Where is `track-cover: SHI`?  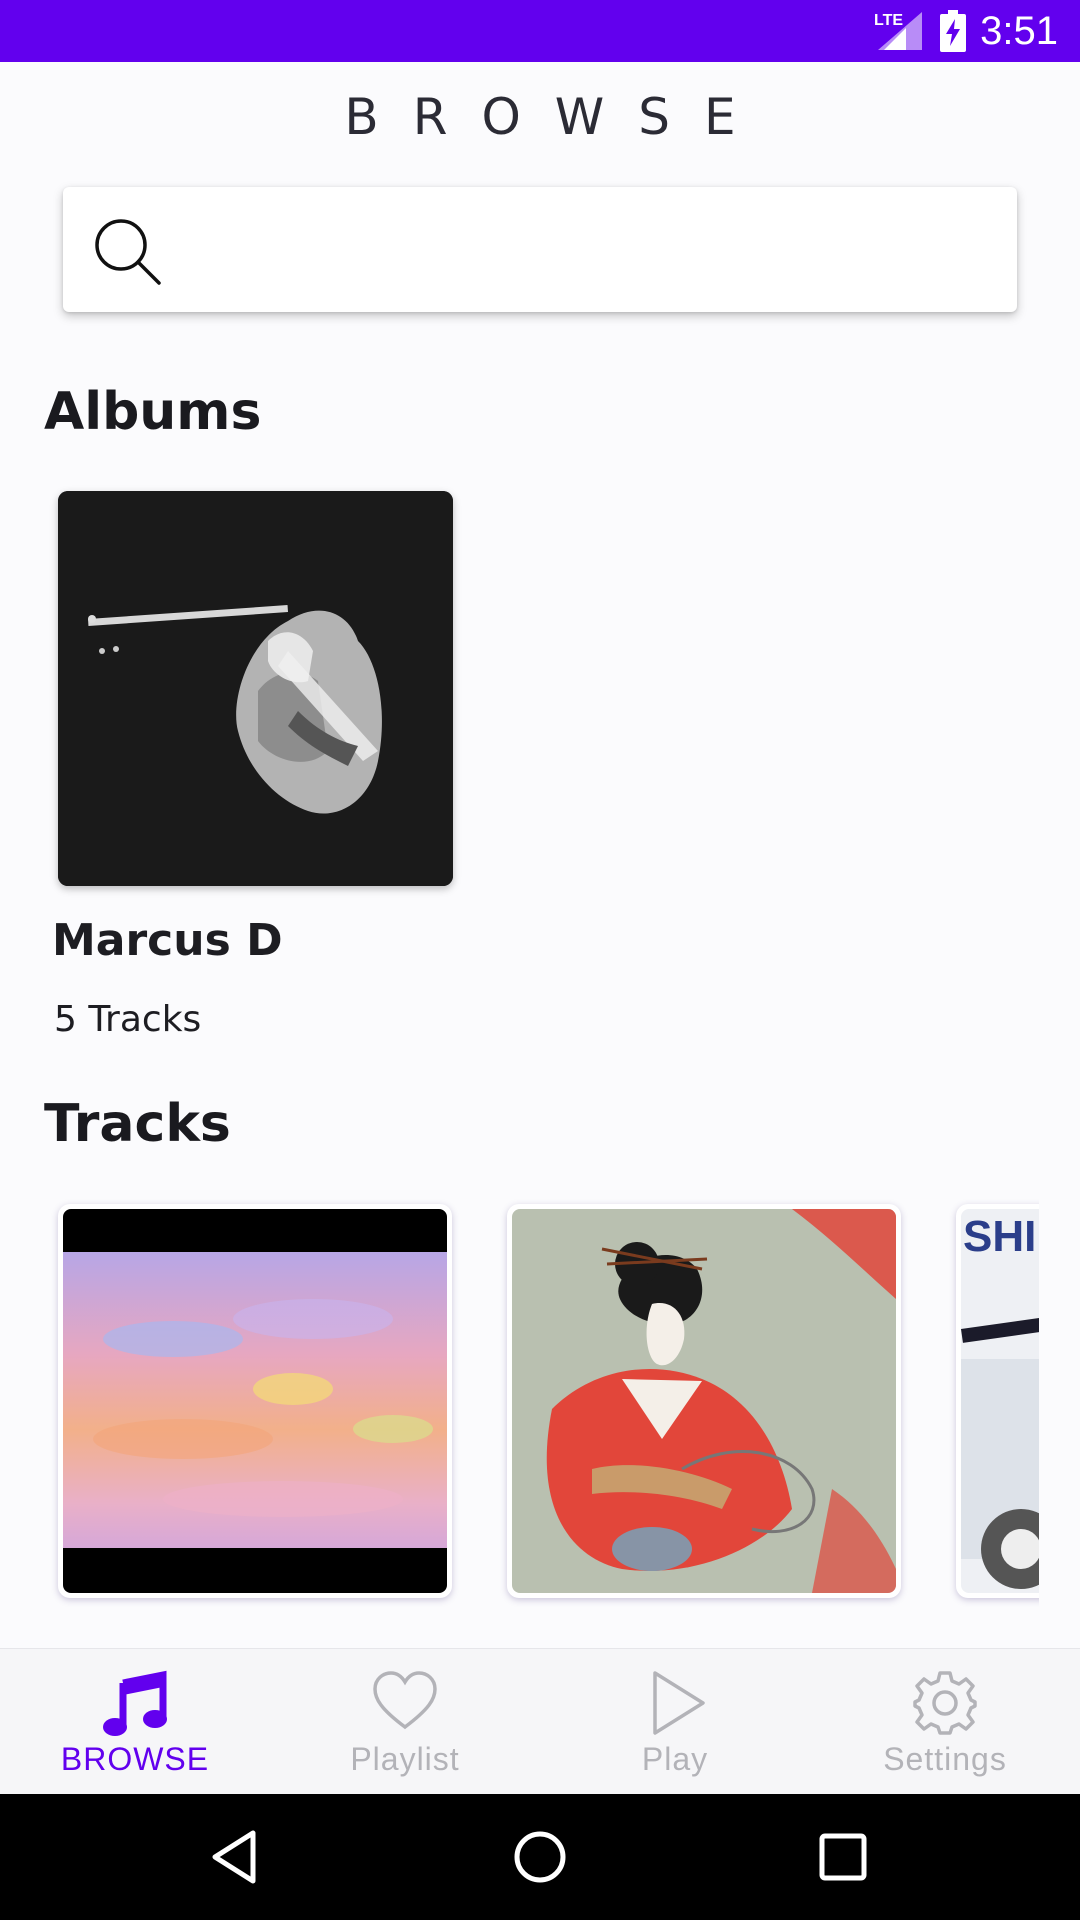
track-cover: SHI is located at coordinates (1000, 1401).